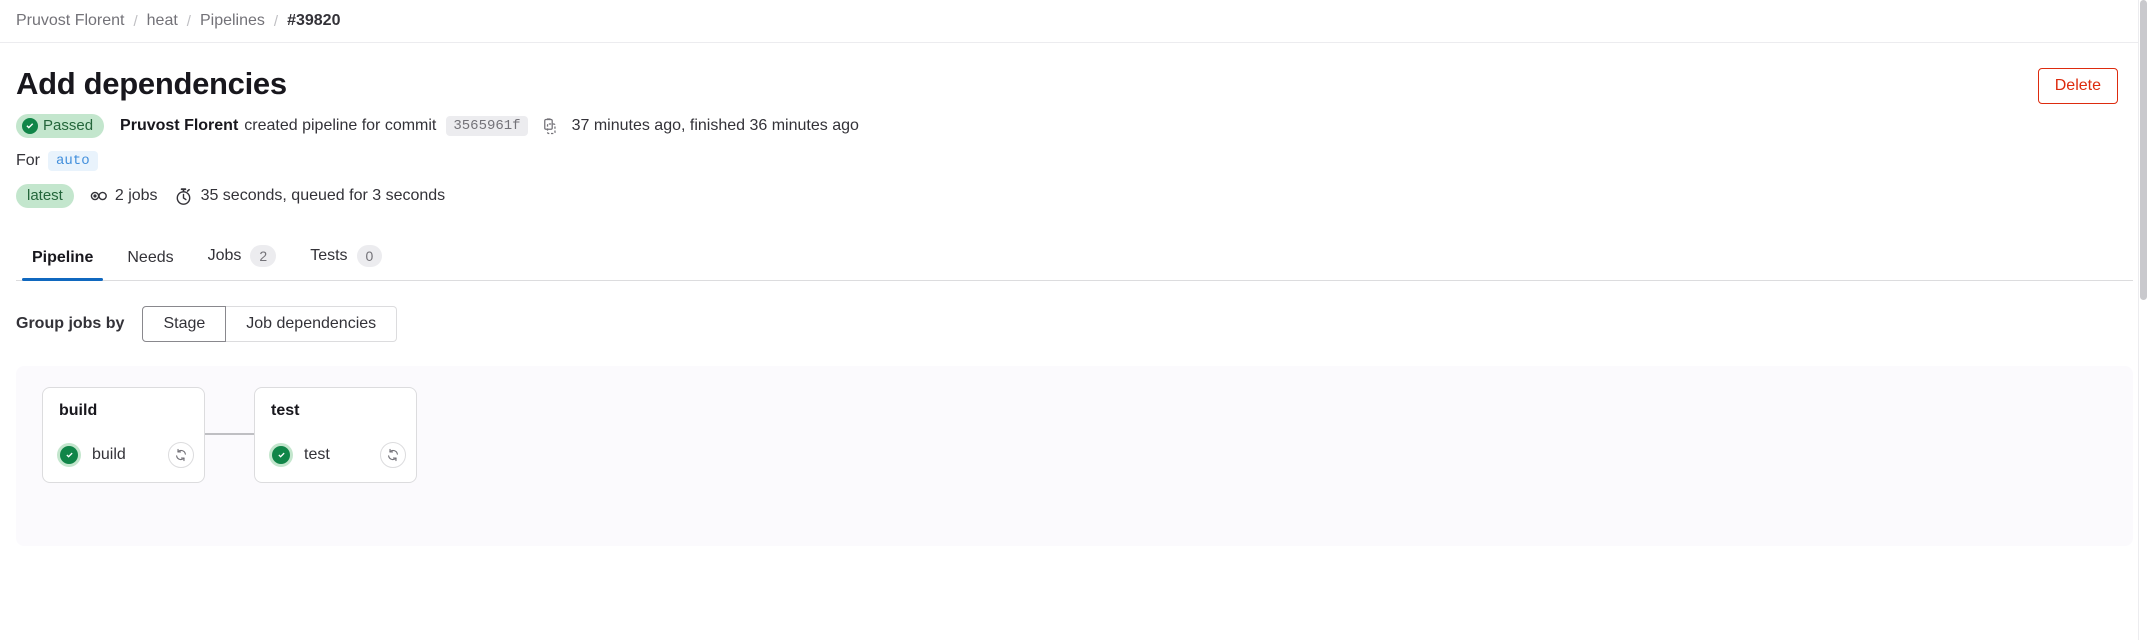  Describe the element at coordinates (2077, 86) in the screenshot. I see `delete-button: Delete` at that location.